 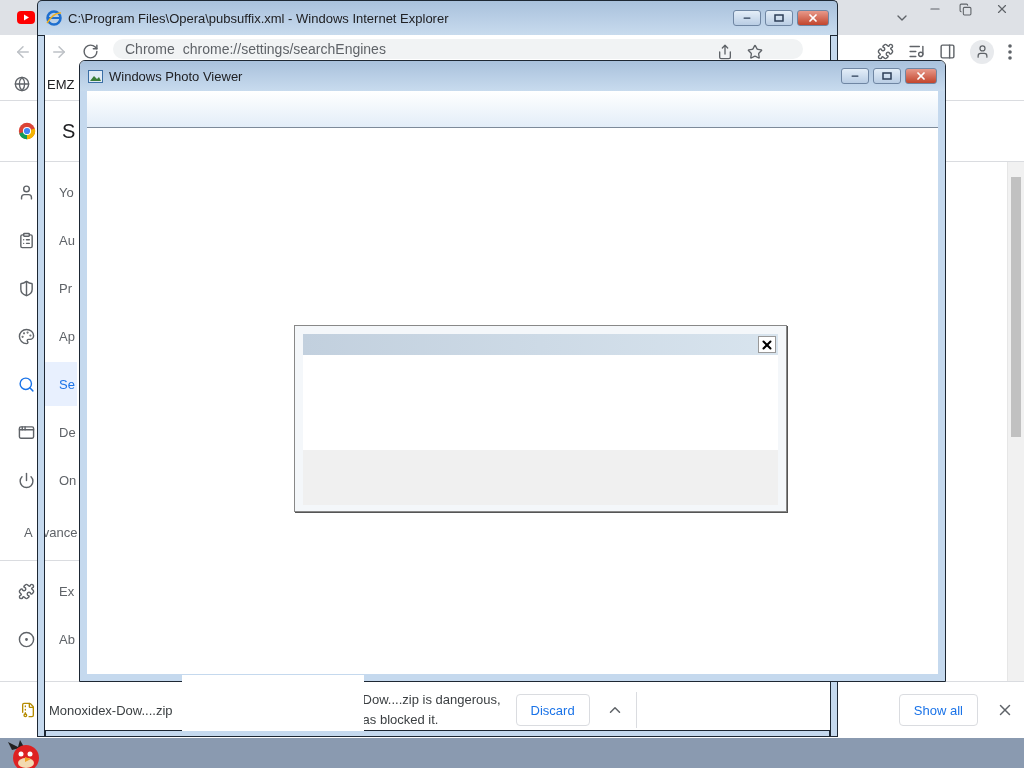 What do you see at coordinates (61, 432) in the screenshot?
I see `sidebar-item: De` at bounding box center [61, 432].